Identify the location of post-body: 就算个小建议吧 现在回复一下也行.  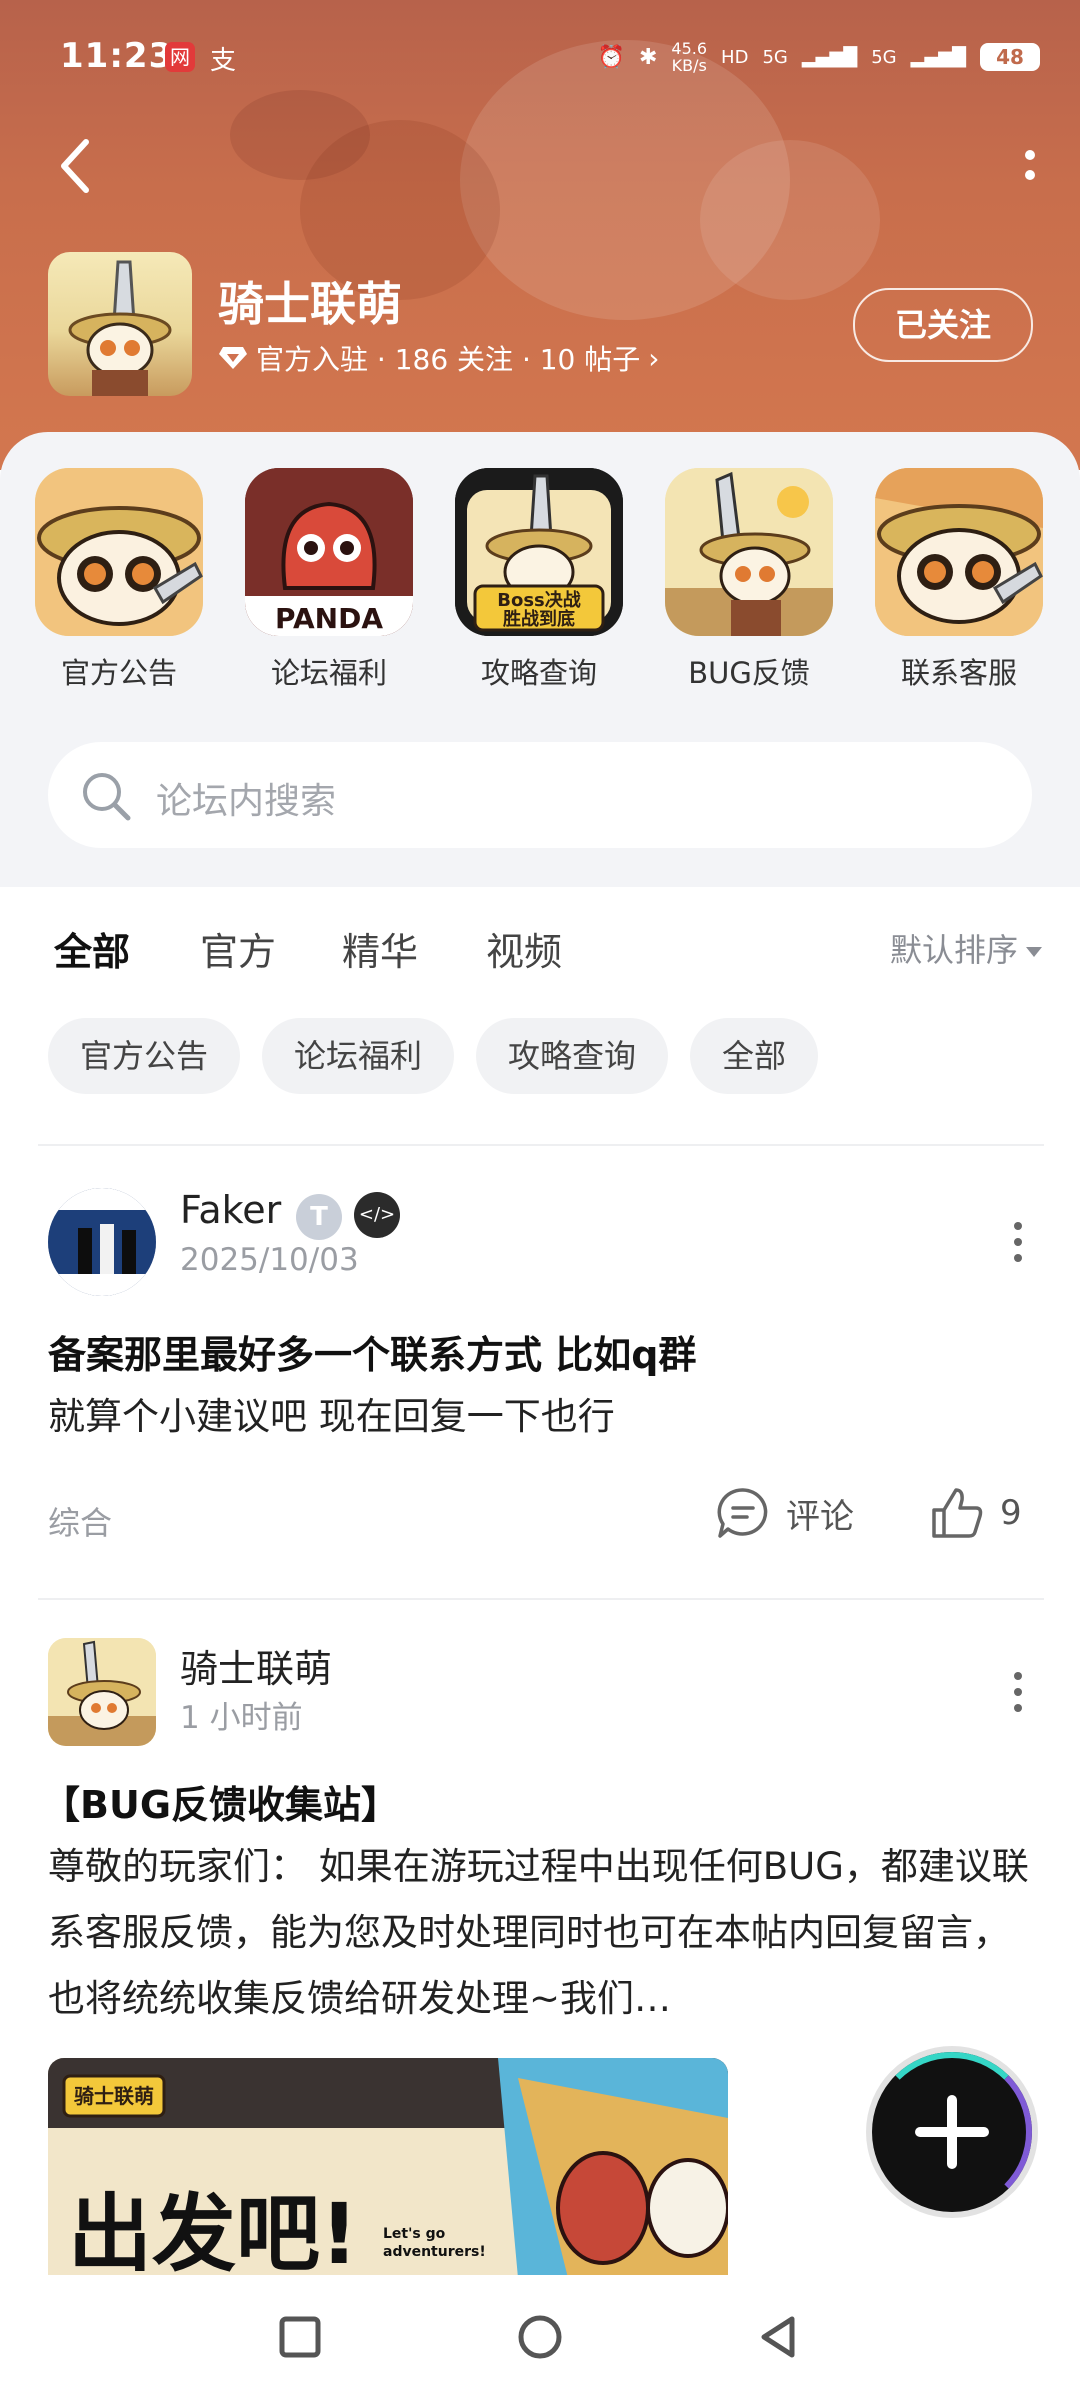
(331, 1416).